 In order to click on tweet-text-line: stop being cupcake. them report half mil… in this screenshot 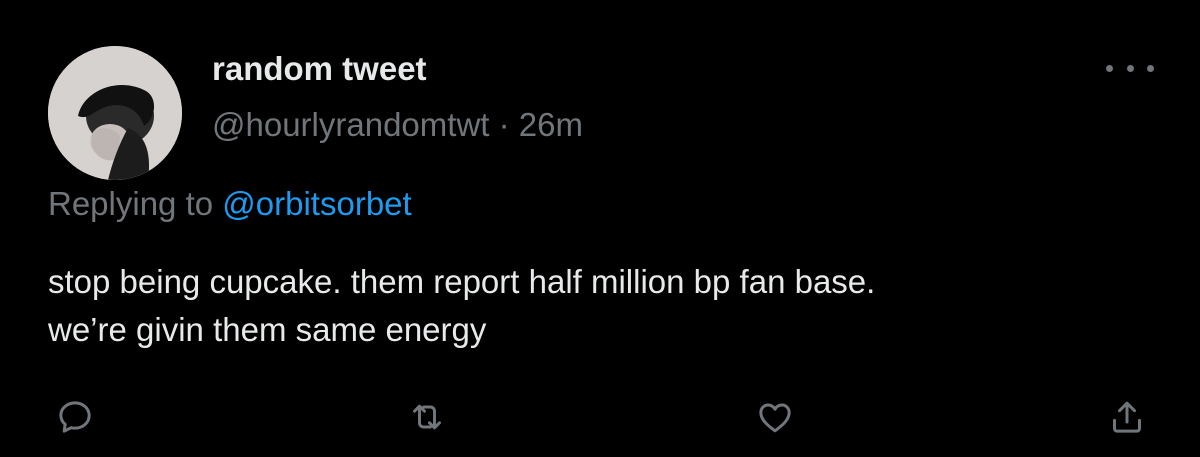, I will do `click(462, 281)`.